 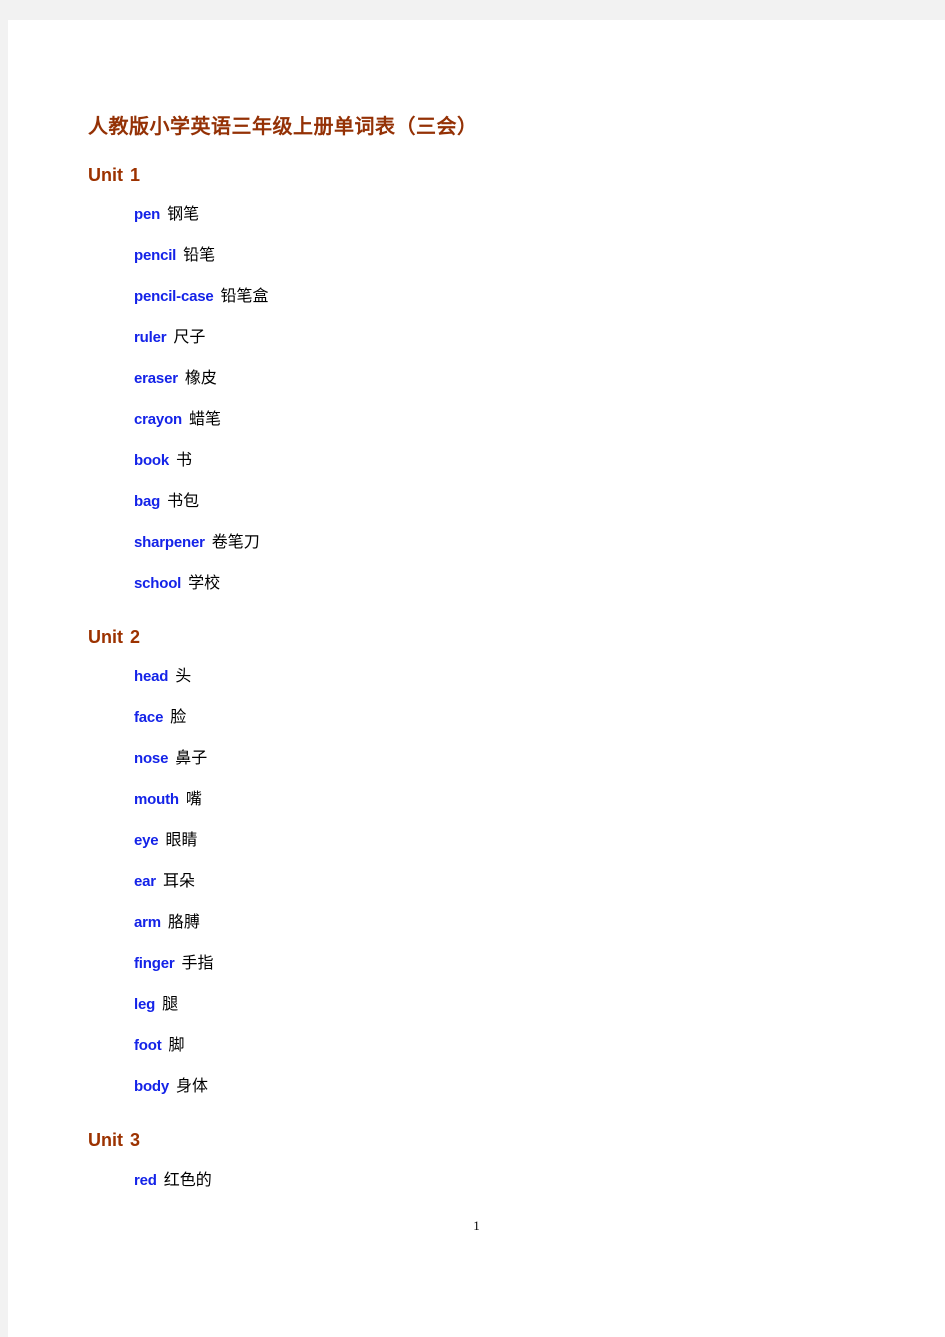 I want to click on word-english: book, so click(x=152, y=461).